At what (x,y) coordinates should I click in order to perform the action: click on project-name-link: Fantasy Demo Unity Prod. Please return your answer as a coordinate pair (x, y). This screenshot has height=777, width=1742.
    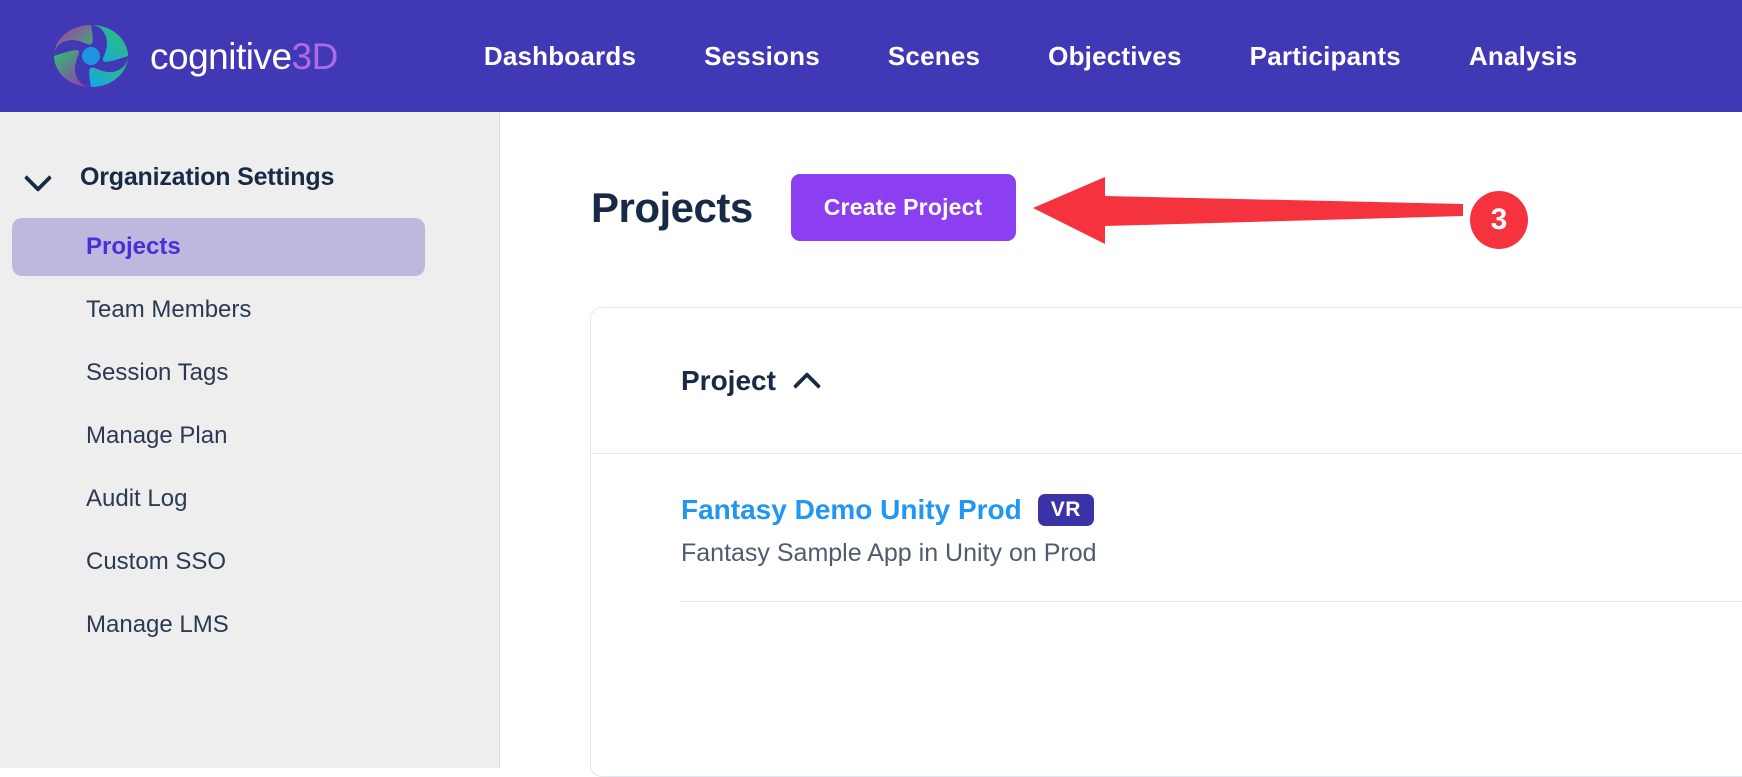
    Looking at the image, I should click on (851, 510).